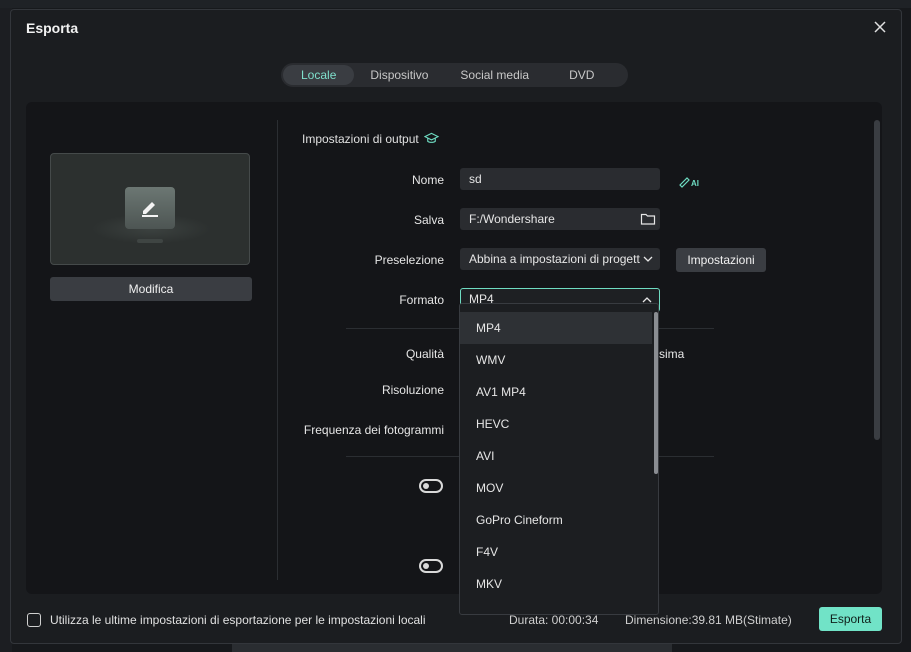 The width and height of the screenshot is (911, 652). What do you see at coordinates (34, 620) in the screenshot?
I see `remember-settings-checkbox` at bounding box center [34, 620].